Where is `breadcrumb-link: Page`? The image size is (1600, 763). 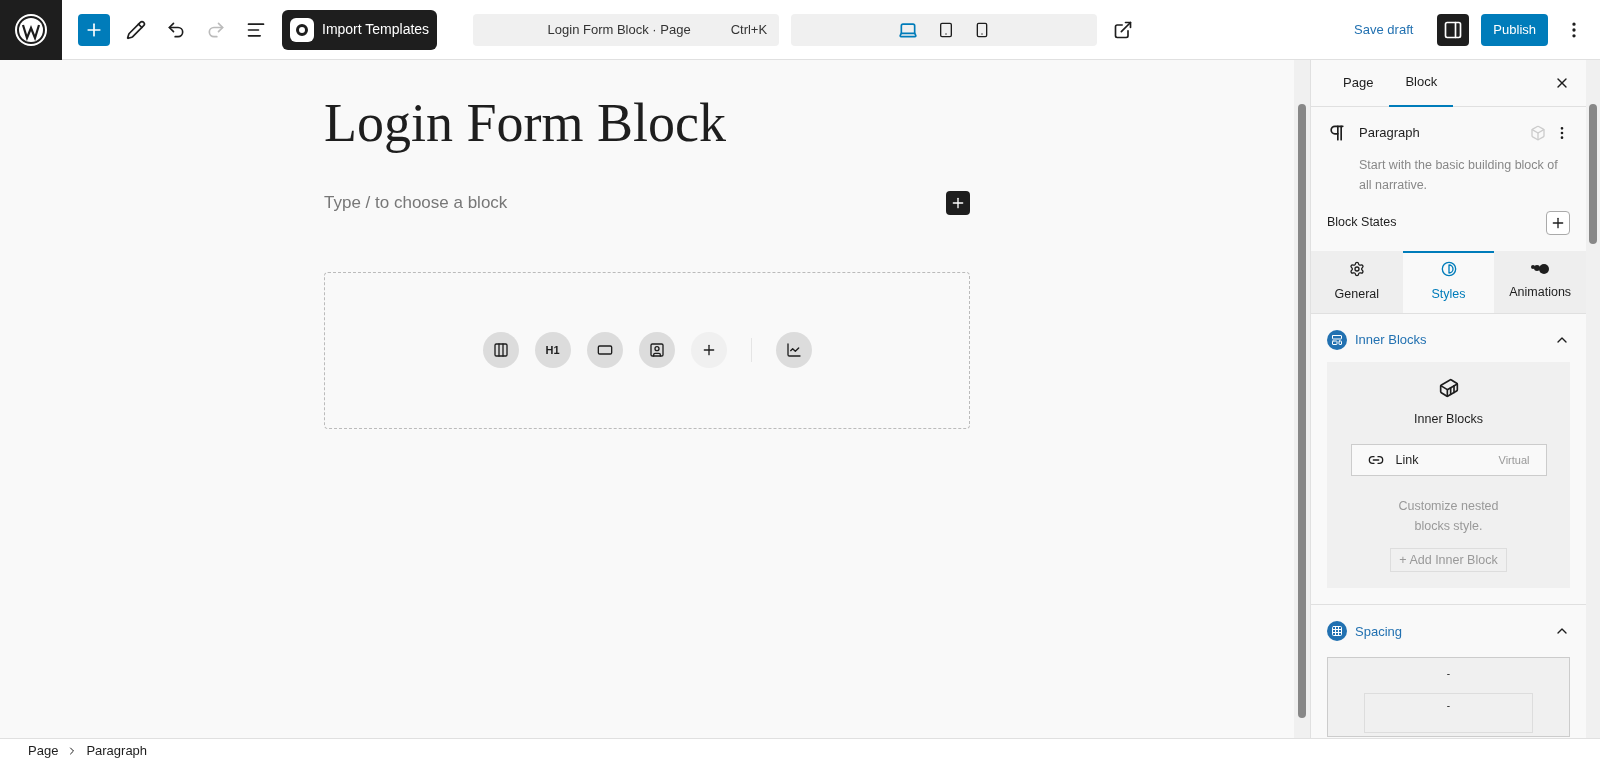
breadcrumb-link: Page is located at coordinates (43, 751).